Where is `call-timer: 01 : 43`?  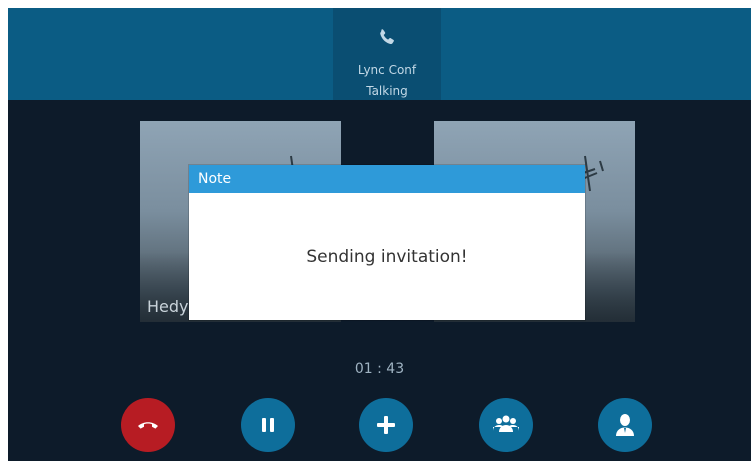
call-timer: 01 : 43 is located at coordinates (379, 369).